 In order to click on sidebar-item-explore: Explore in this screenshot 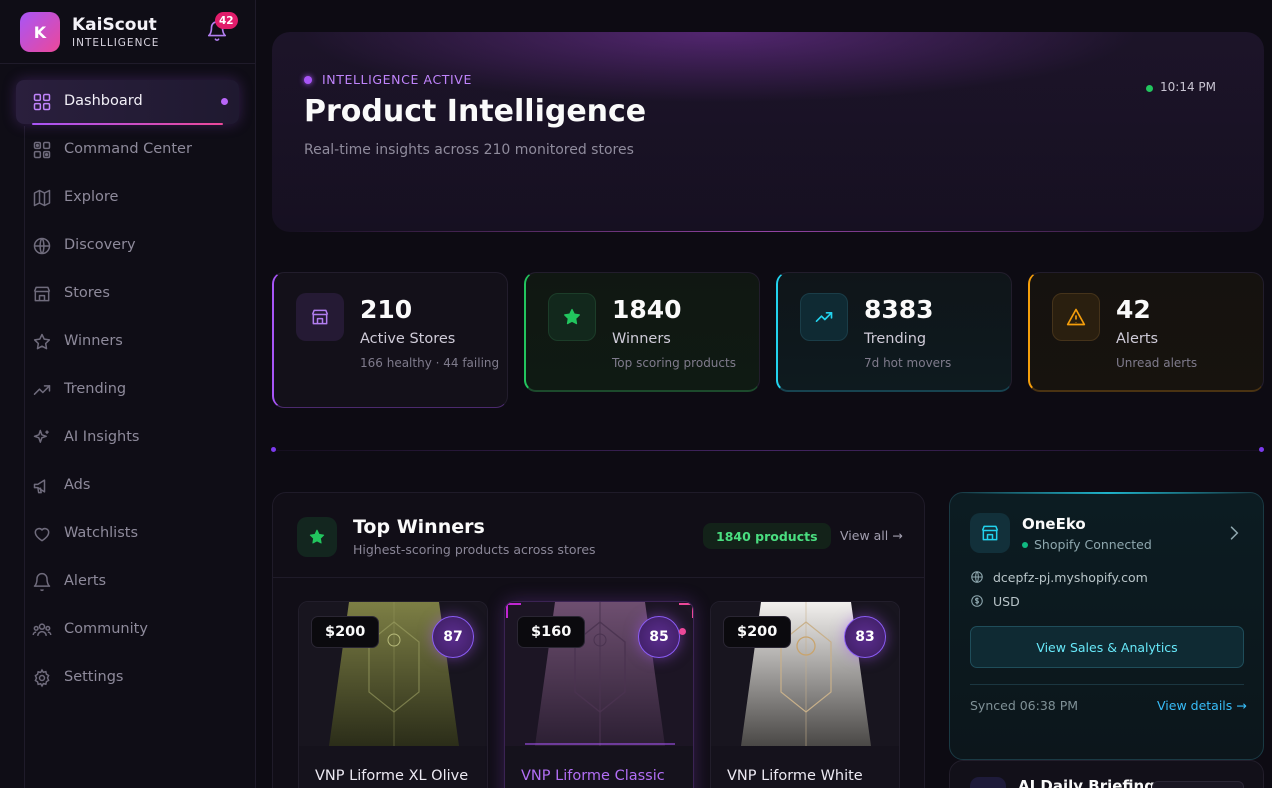, I will do `click(127, 198)`.